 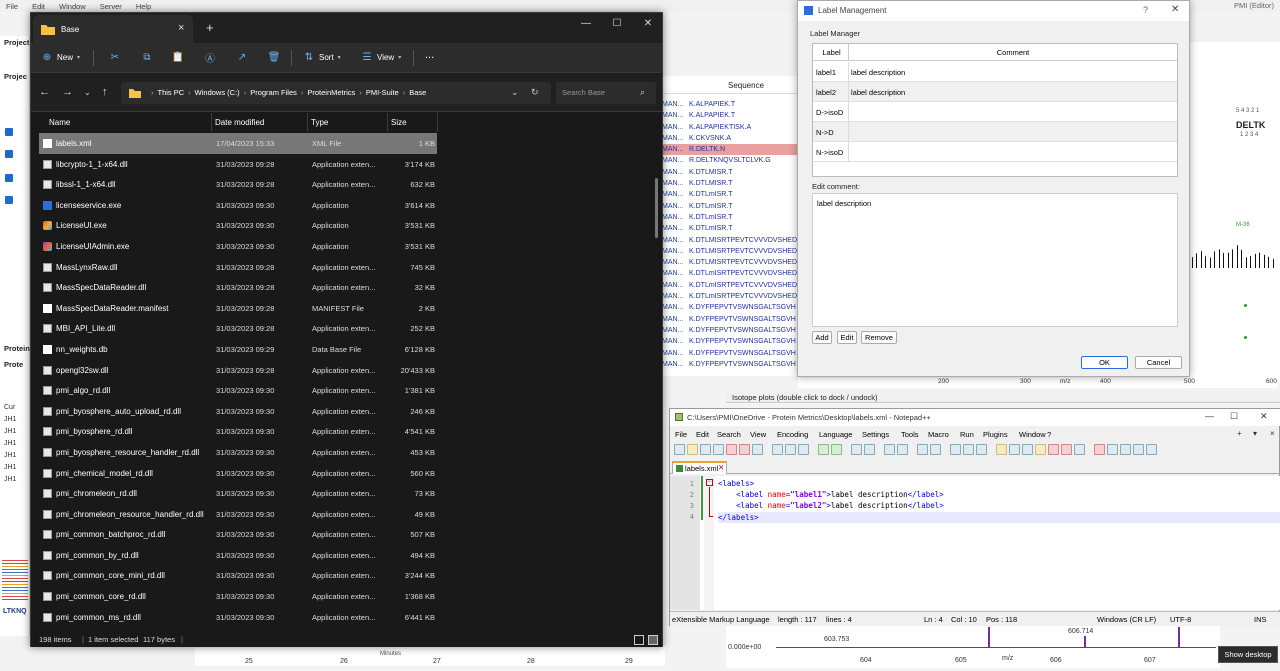 I want to click on table-row: MAN... K.ALPAPIEK.T, so click(x=730, y=104).